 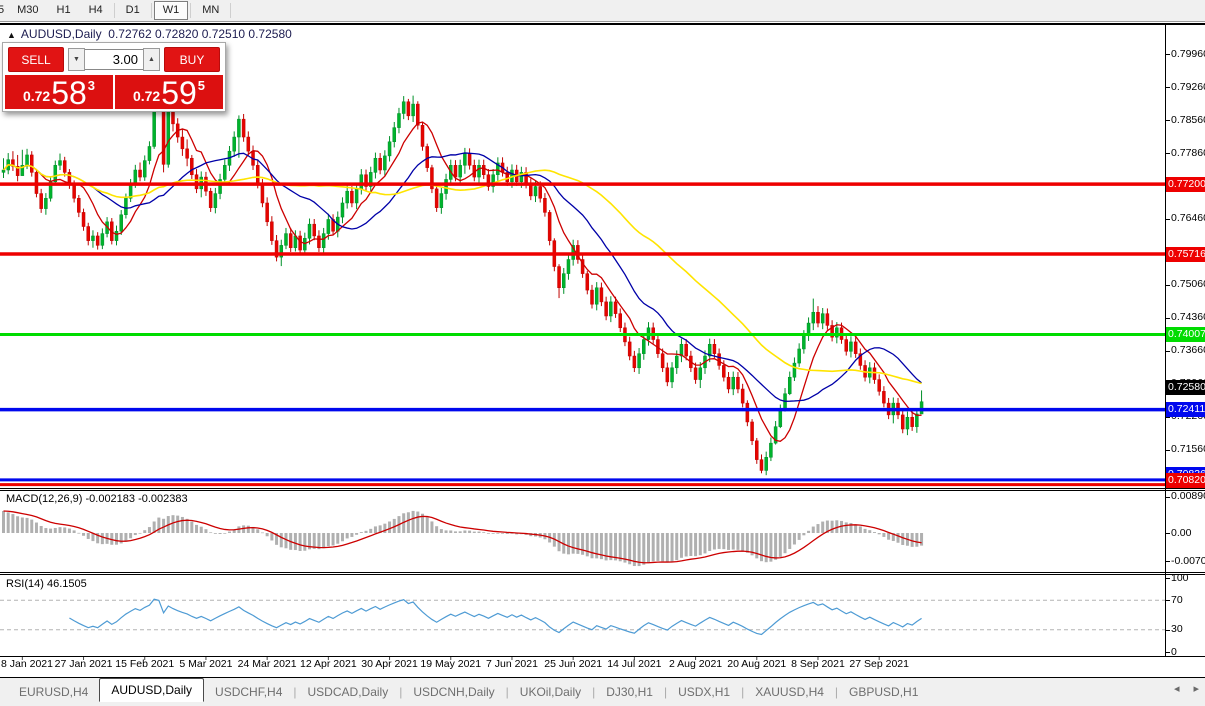 I want to click on caret-down-icon: ▼, so click(x=76, y=59).